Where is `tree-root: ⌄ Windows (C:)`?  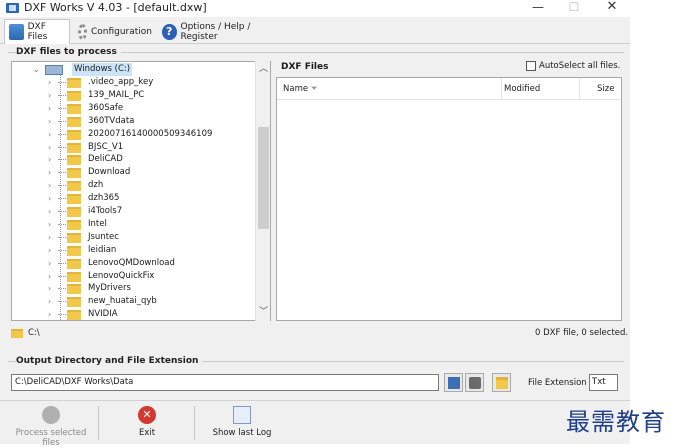 tree-root: ⌄ Windows (C:) is located at coordinates (134, 69).